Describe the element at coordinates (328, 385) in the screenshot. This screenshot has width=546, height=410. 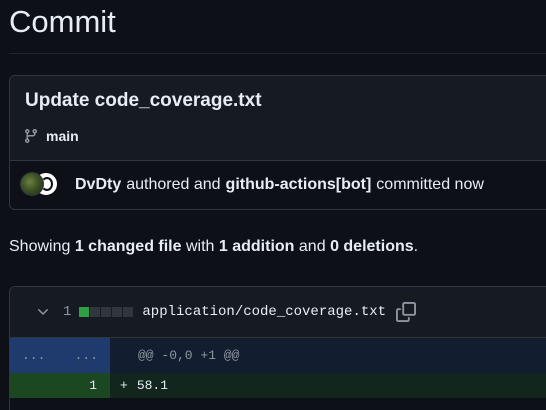
I see `line-content: + 58.1` at that location.